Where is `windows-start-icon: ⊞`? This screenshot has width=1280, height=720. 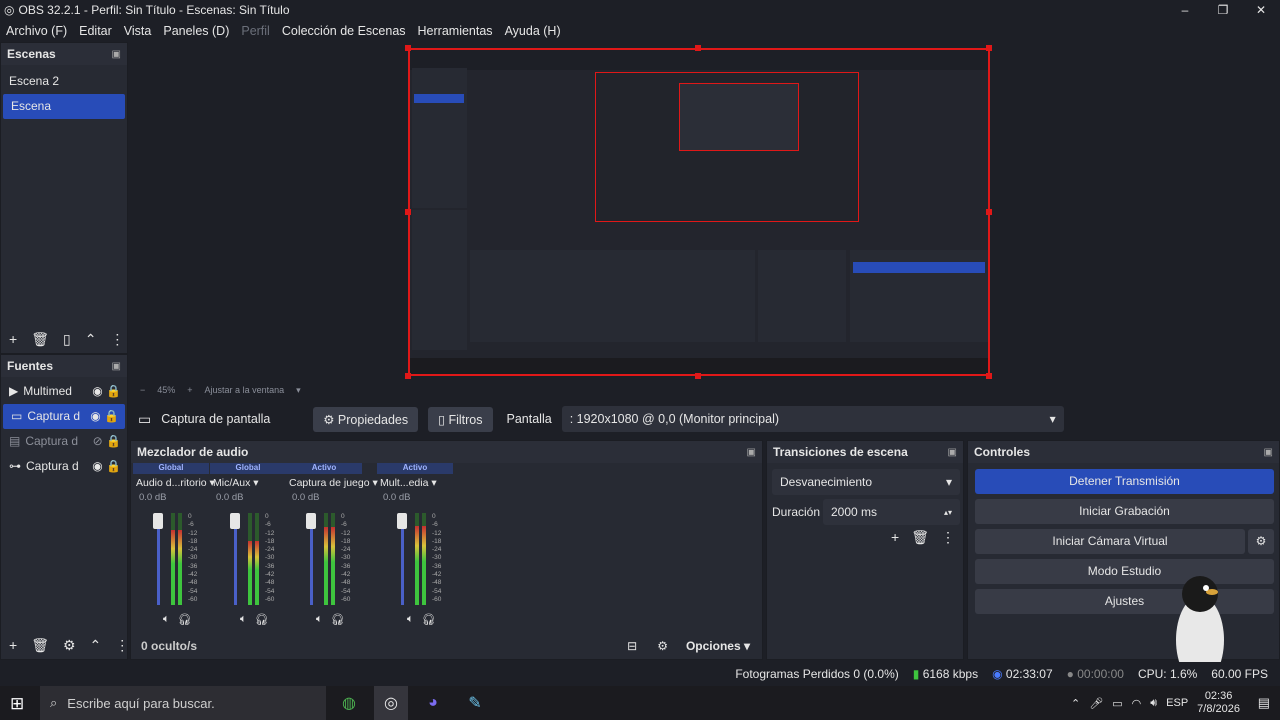 windows-start-icon: ⊞ is located at coordinates (17, 704).